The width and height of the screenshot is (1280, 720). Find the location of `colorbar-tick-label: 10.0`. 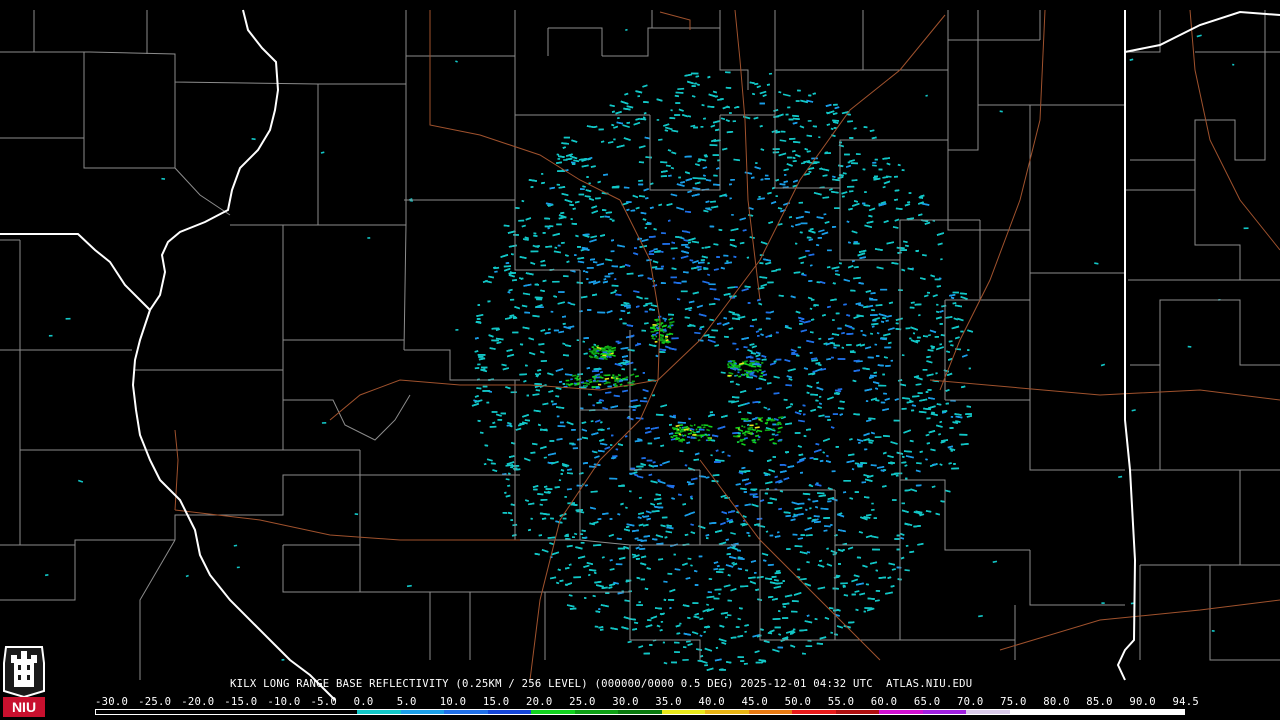

colorbar-tick-label: 10.0 is located at coordinates (453, 702).